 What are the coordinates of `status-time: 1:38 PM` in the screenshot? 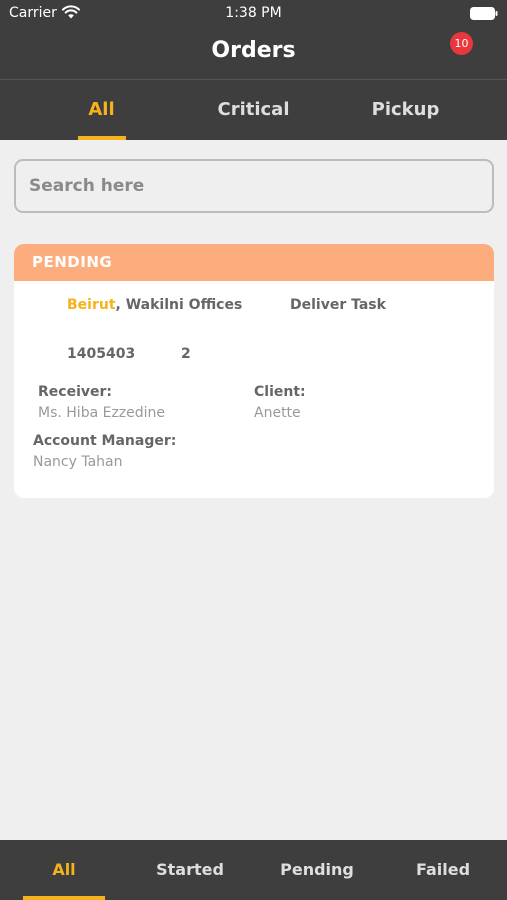 It's located at (253, 13).